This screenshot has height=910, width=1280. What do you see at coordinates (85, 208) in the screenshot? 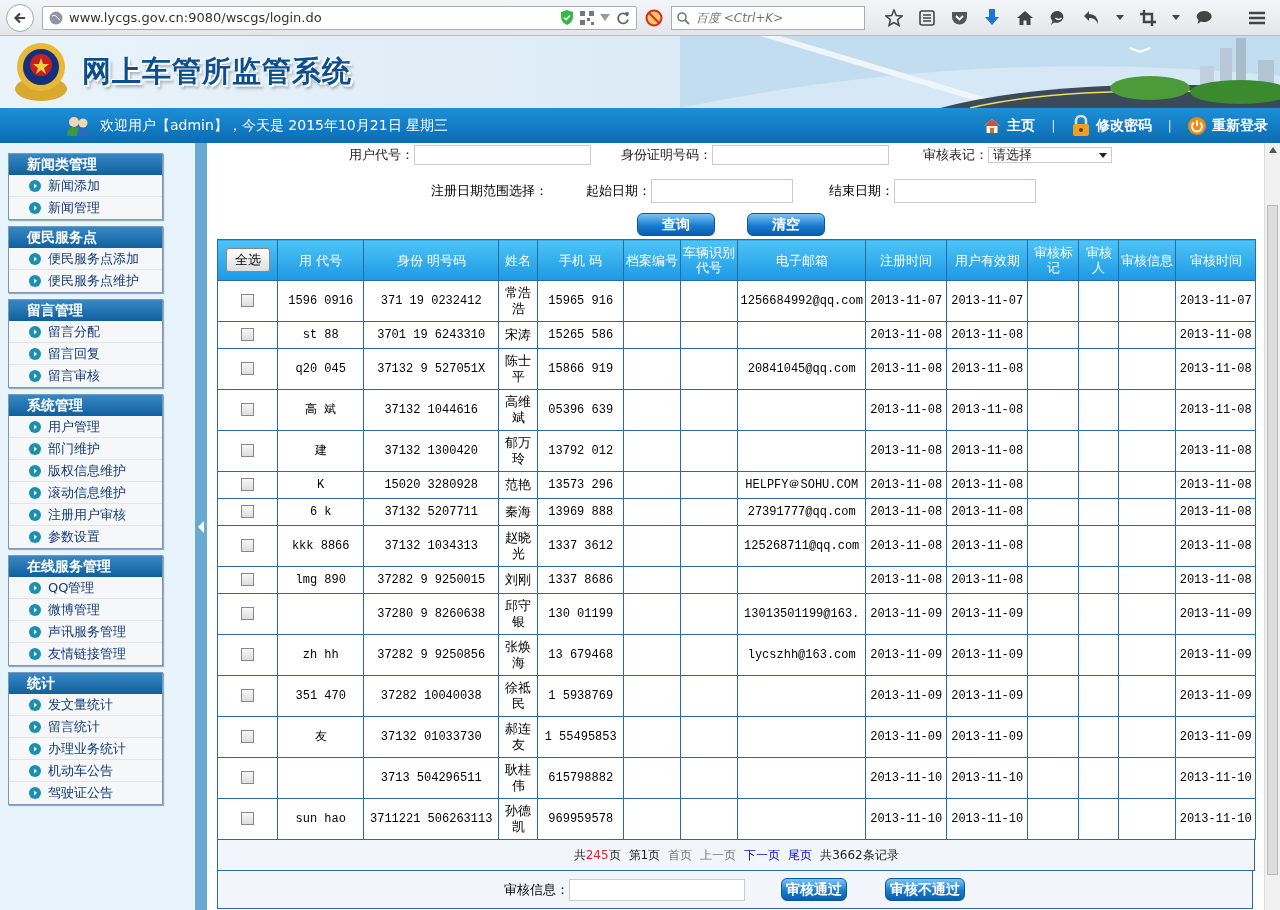
I see `menu-item: 新闻管理` at bounding box center [85, 208].